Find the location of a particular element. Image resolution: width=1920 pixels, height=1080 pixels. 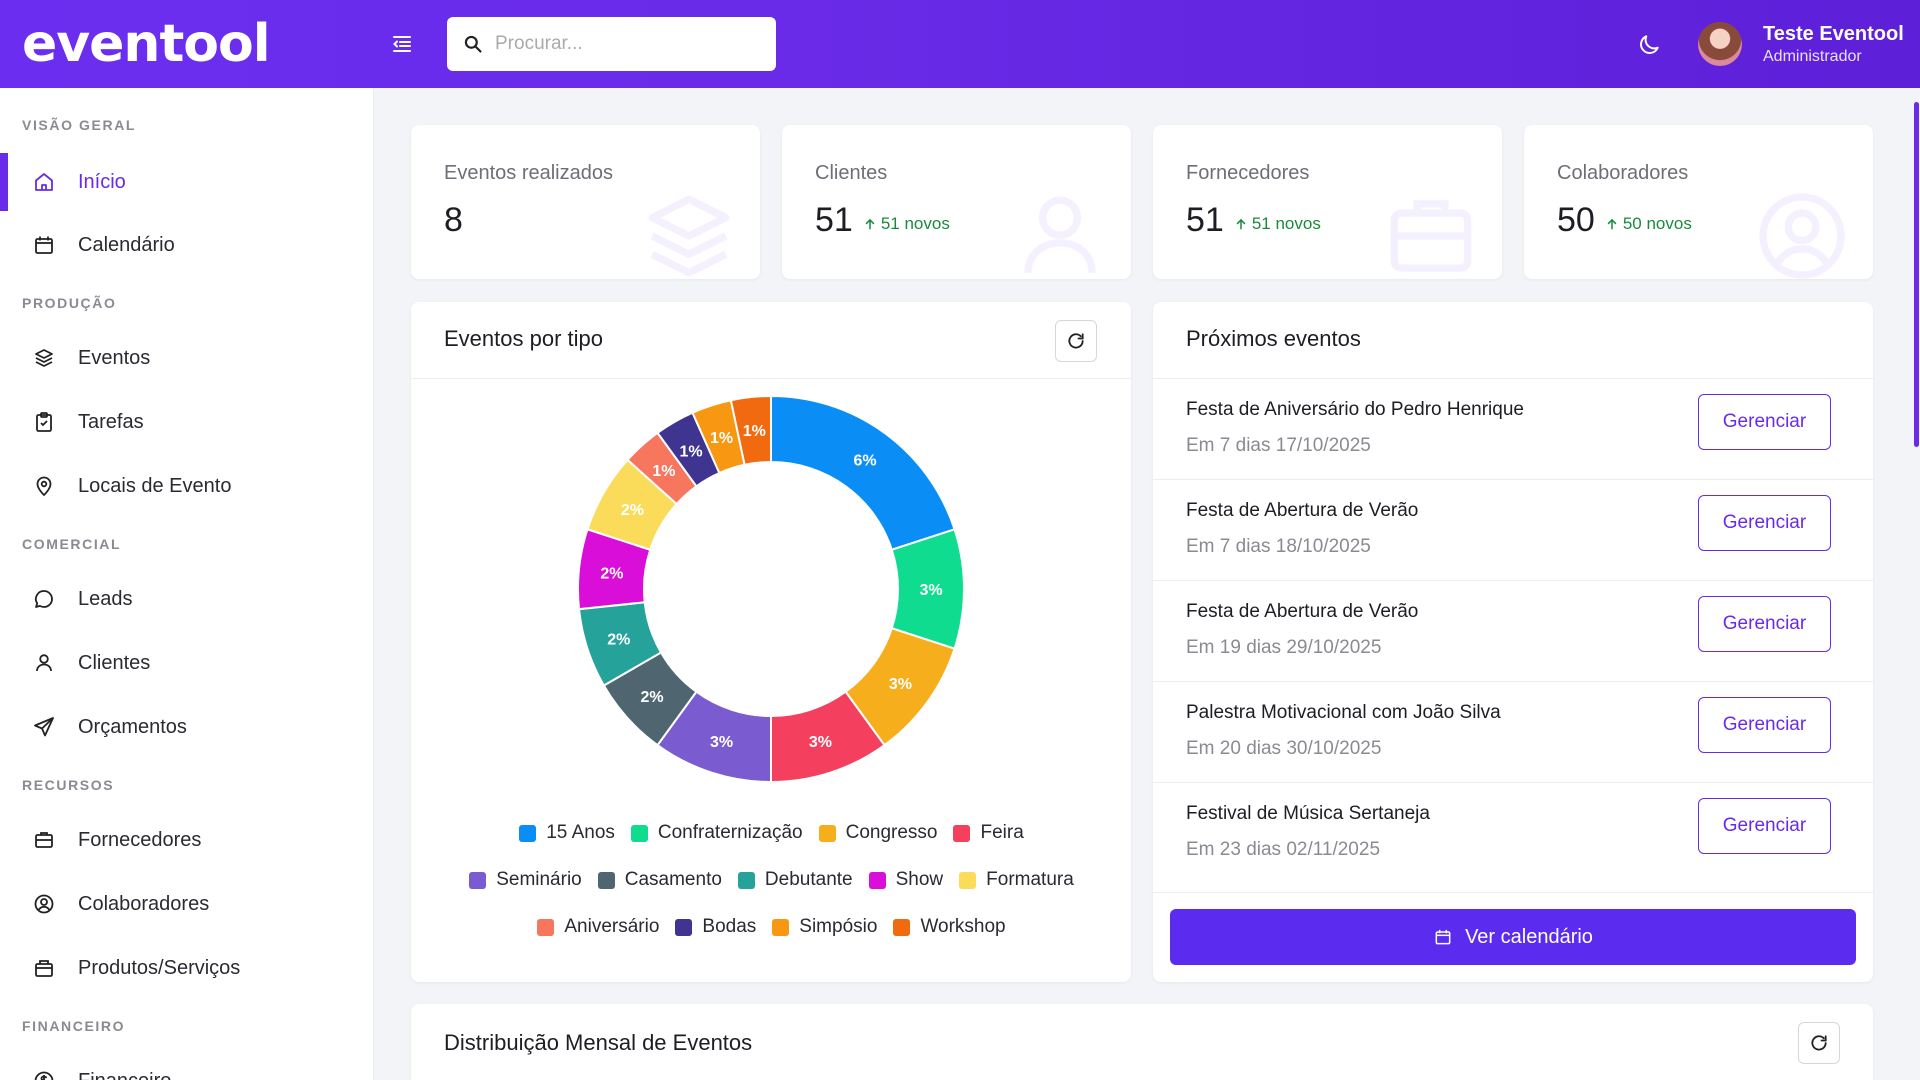

legend-item: Simpósio is located at coordinates (824, 927).